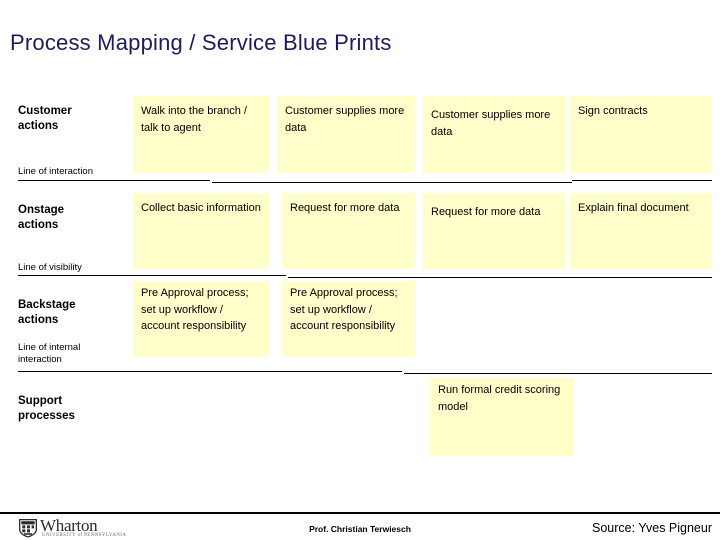 The height and width of the screenshot is (540, 720). Describe the element at coordinates (201, 231) in the screenshot. I see `process-box-onstage-1: Collect basic information` at that location.